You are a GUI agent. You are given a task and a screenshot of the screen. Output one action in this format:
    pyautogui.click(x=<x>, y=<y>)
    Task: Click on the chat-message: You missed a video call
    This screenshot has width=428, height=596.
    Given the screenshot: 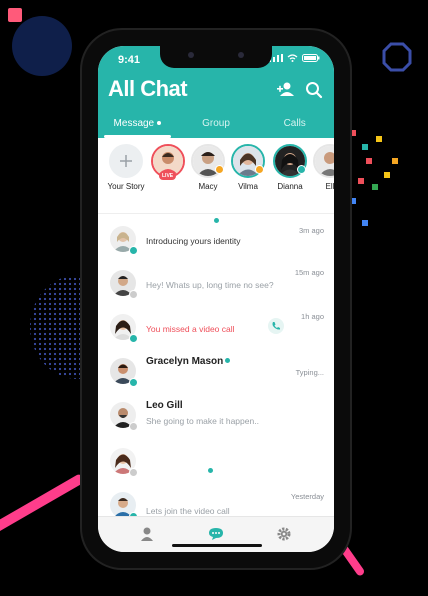 What is the action you would take?
    pyautogui.click(x=190, y=329)
    